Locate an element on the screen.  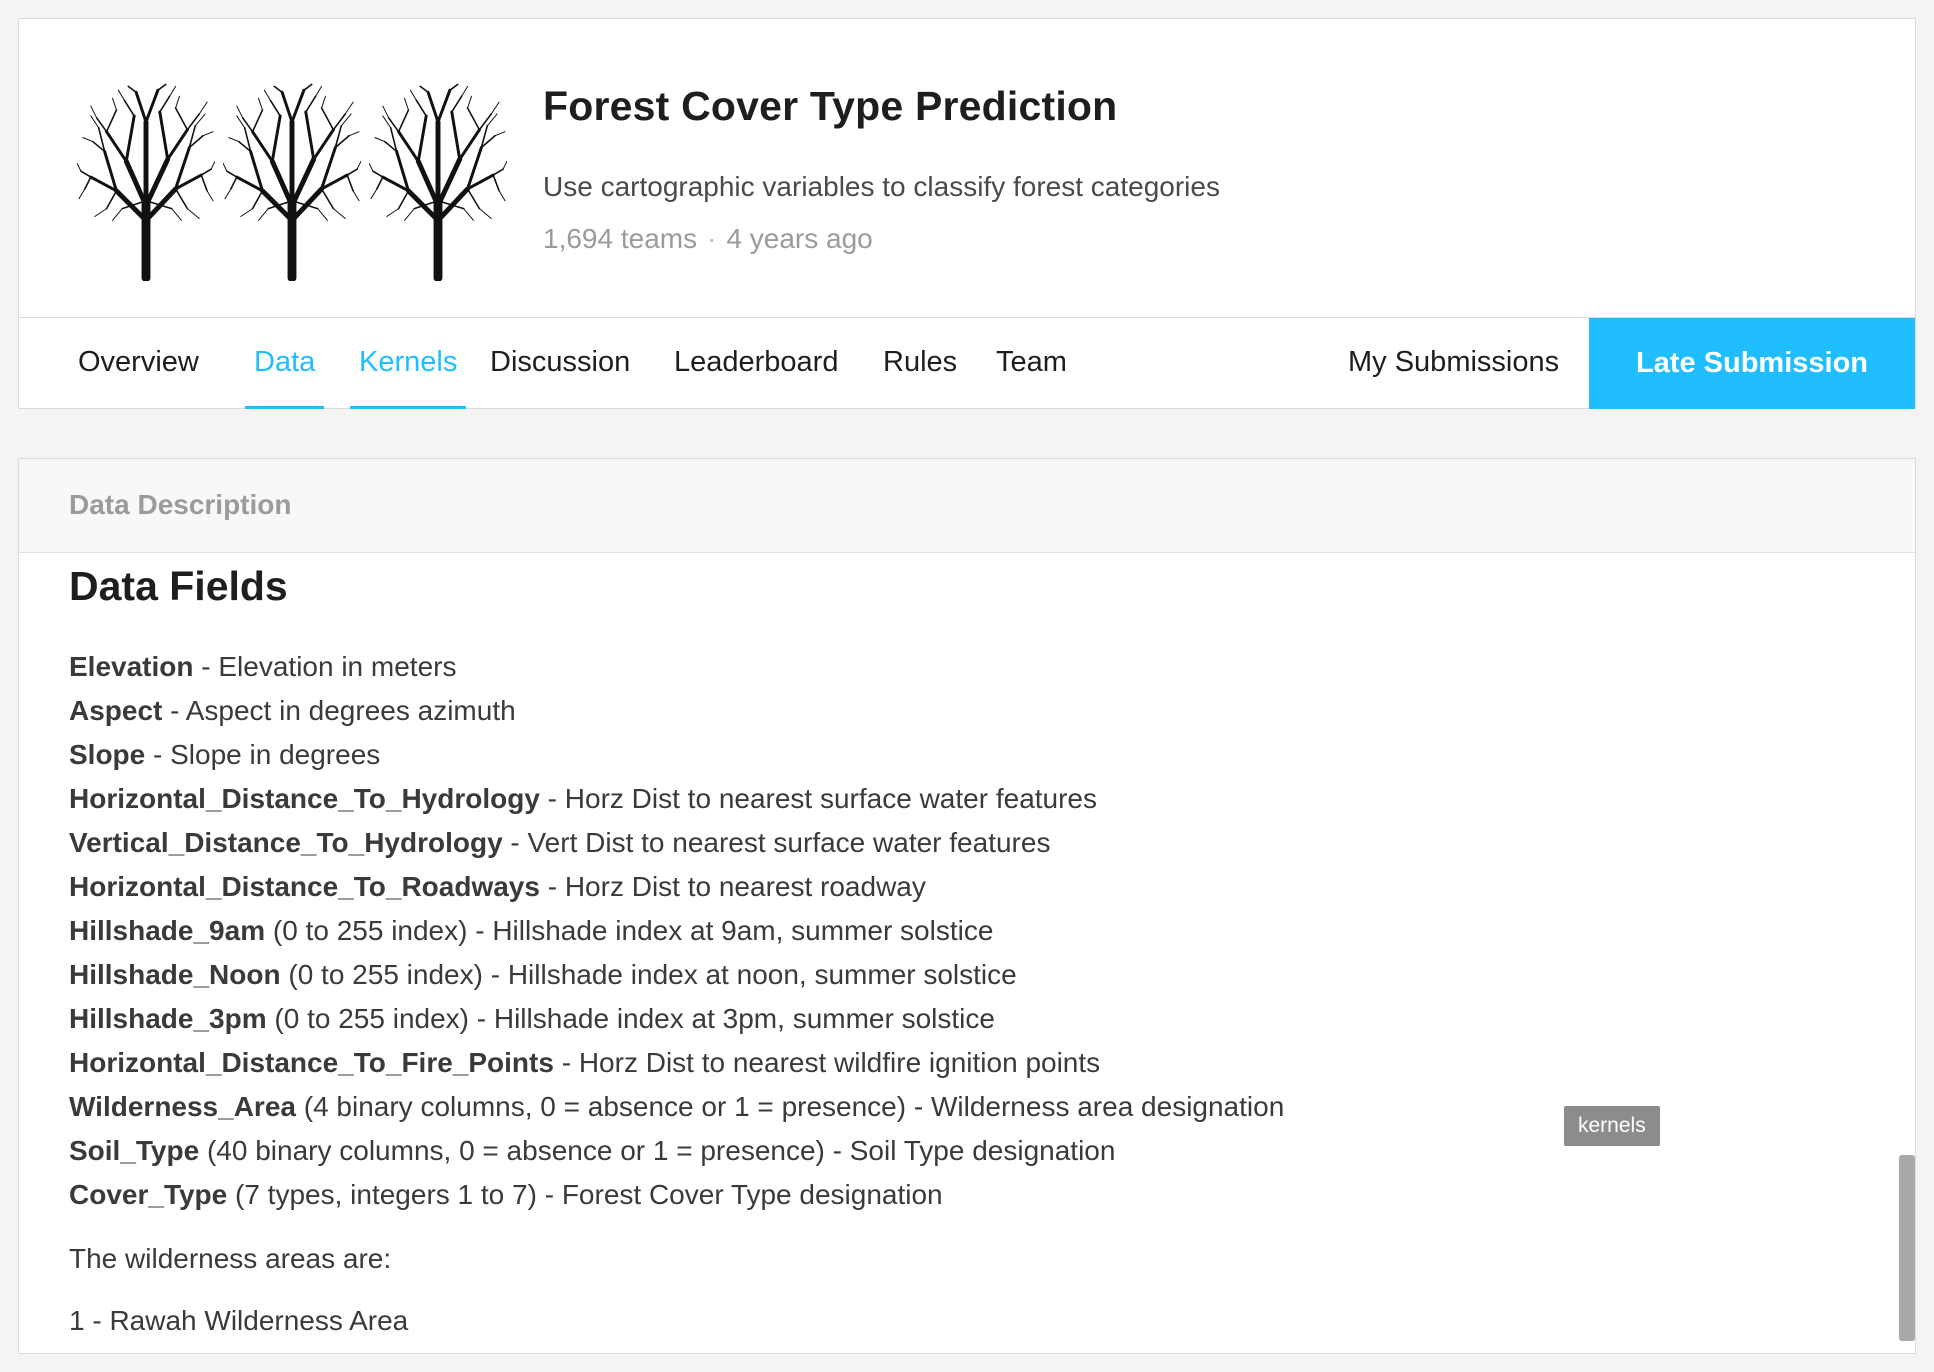
scrollbar-thumb is located at coordinates (1907, 1248).